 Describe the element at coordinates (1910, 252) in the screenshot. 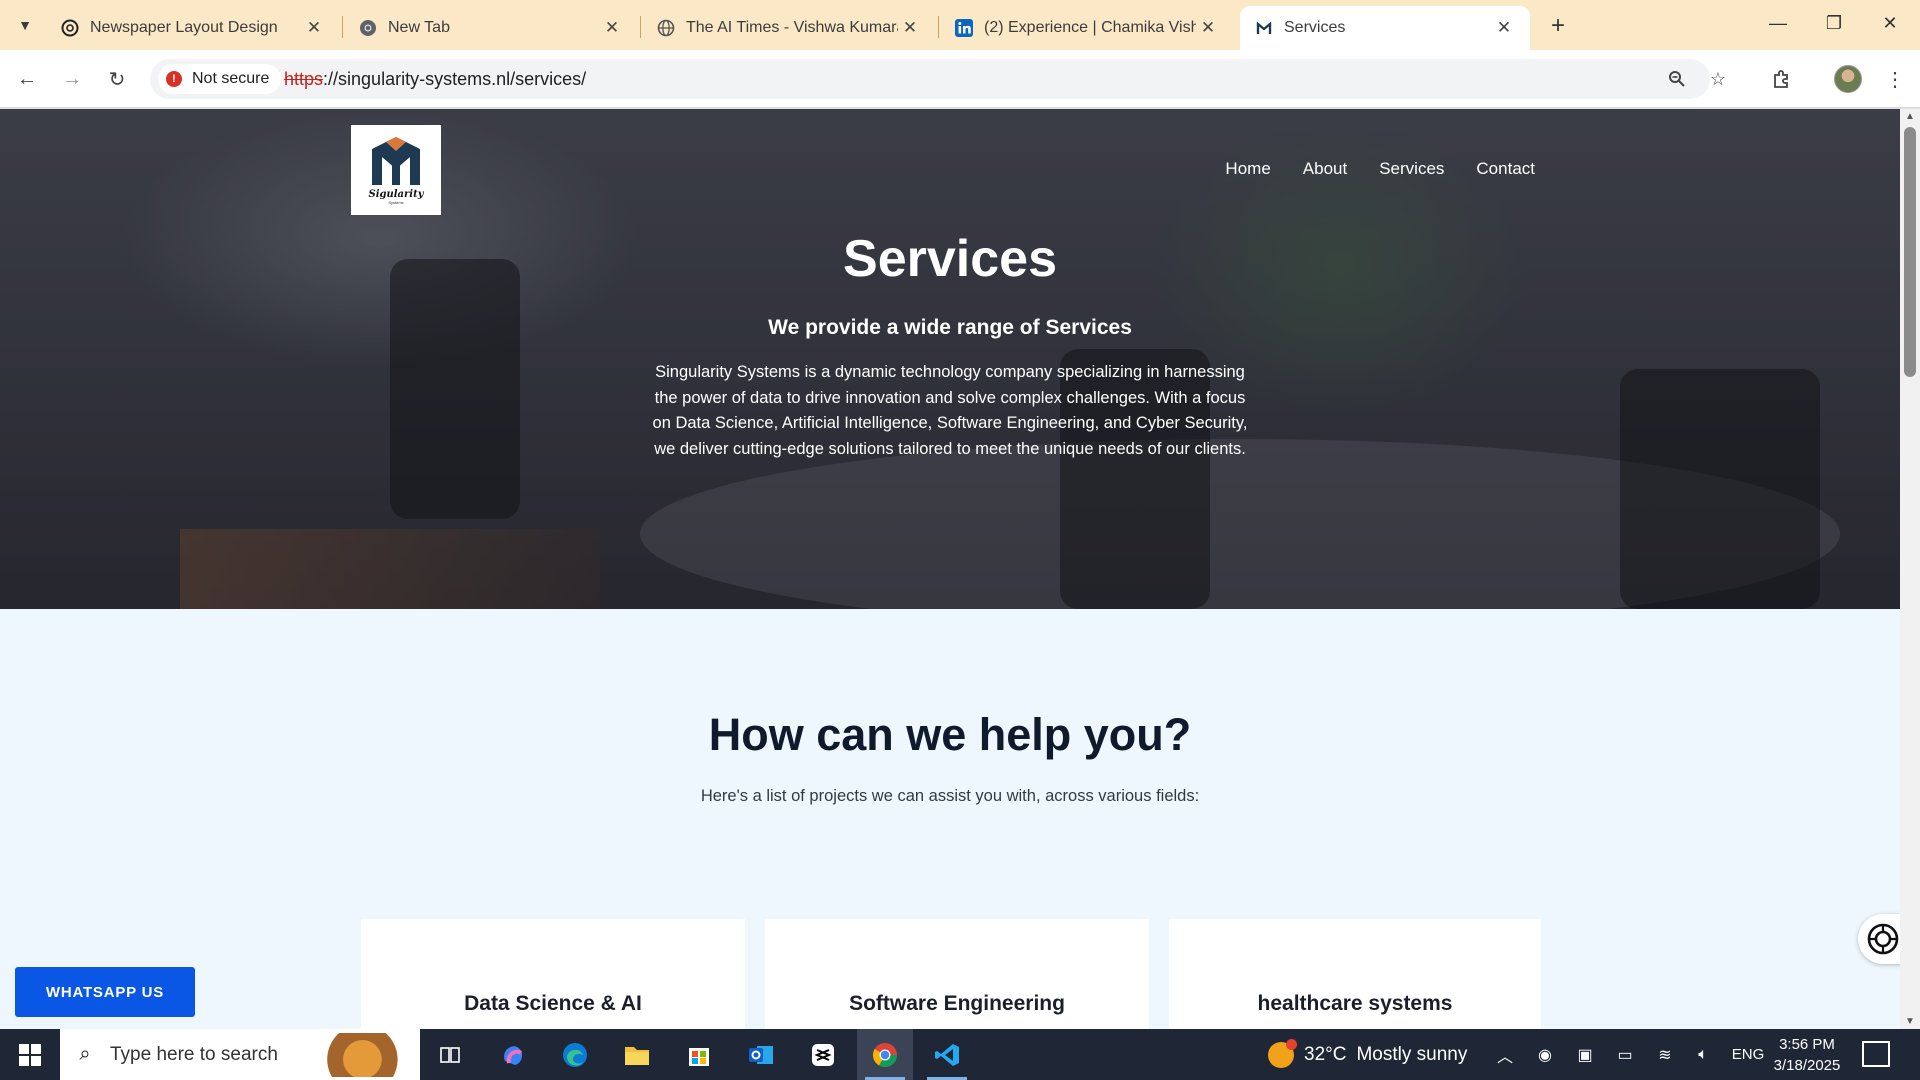

I see `scrollbar-thumb` at that location.